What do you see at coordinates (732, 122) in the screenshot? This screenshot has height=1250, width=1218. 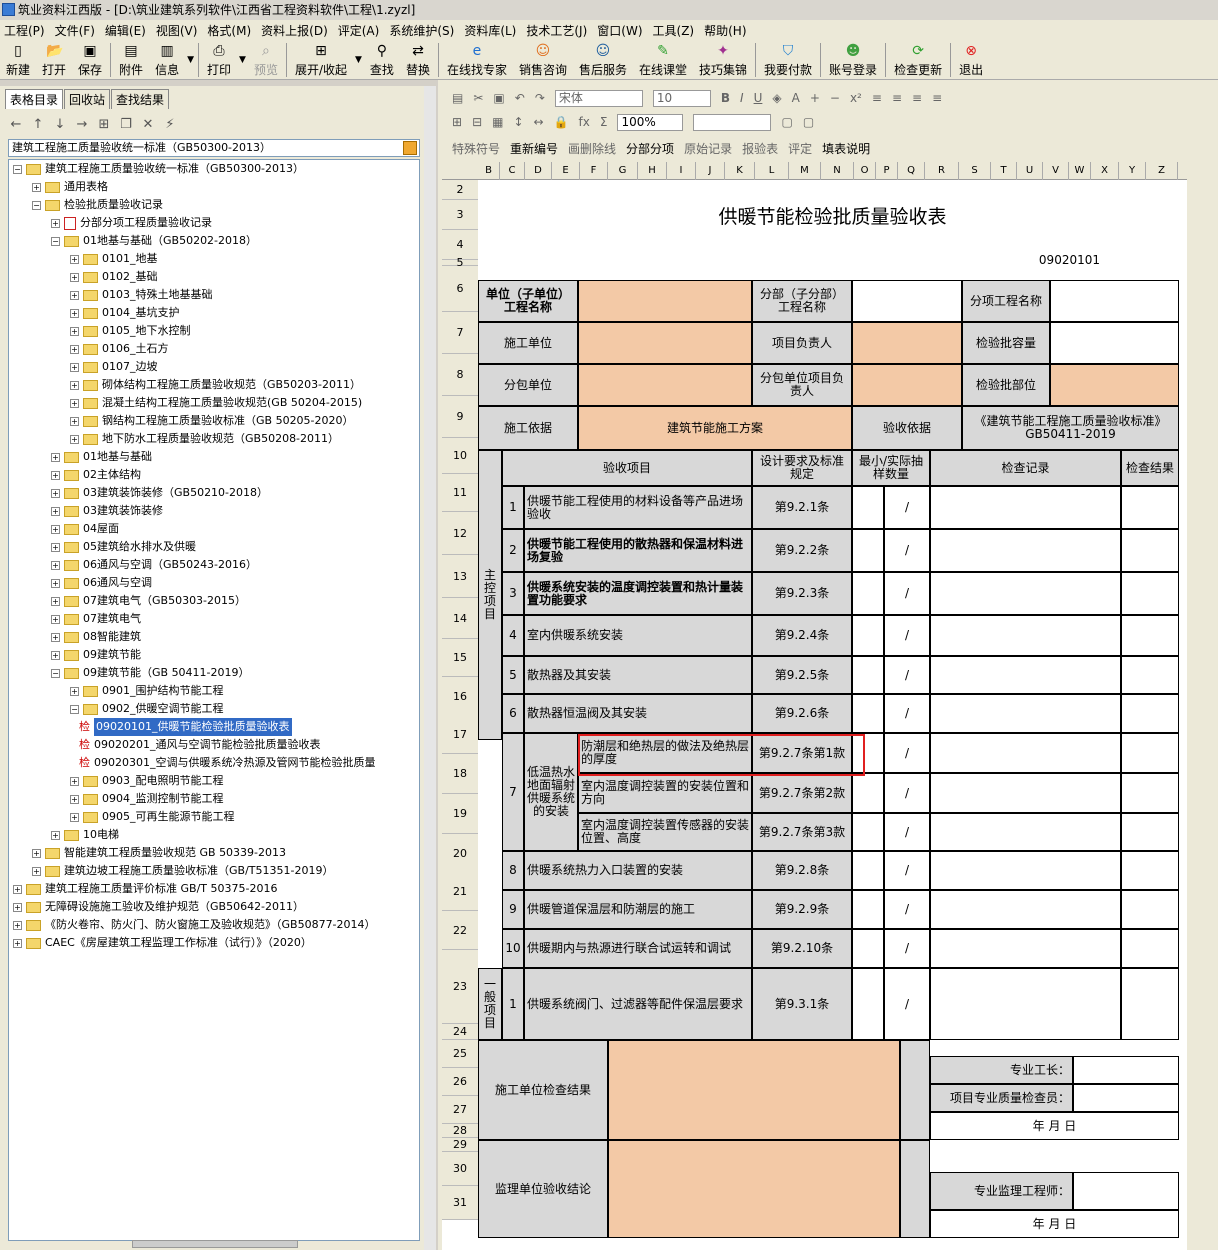 I see `line-style-select` at bounding box center [732, 122].